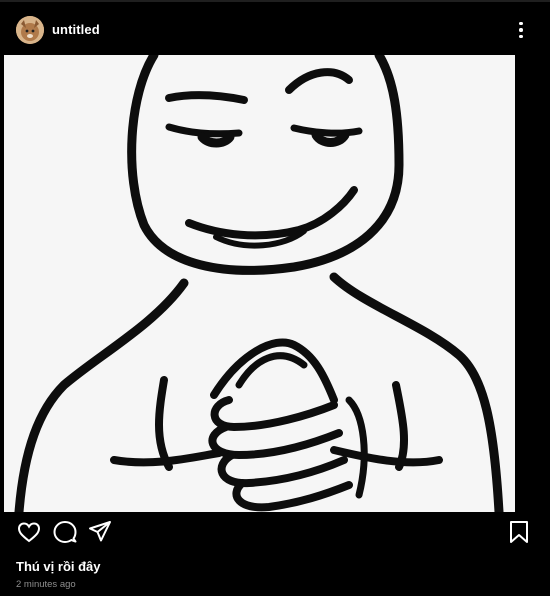 The height and width of the screenshot is (596, 550). I want to click on comment-bubble-icon, so click(65, 532).